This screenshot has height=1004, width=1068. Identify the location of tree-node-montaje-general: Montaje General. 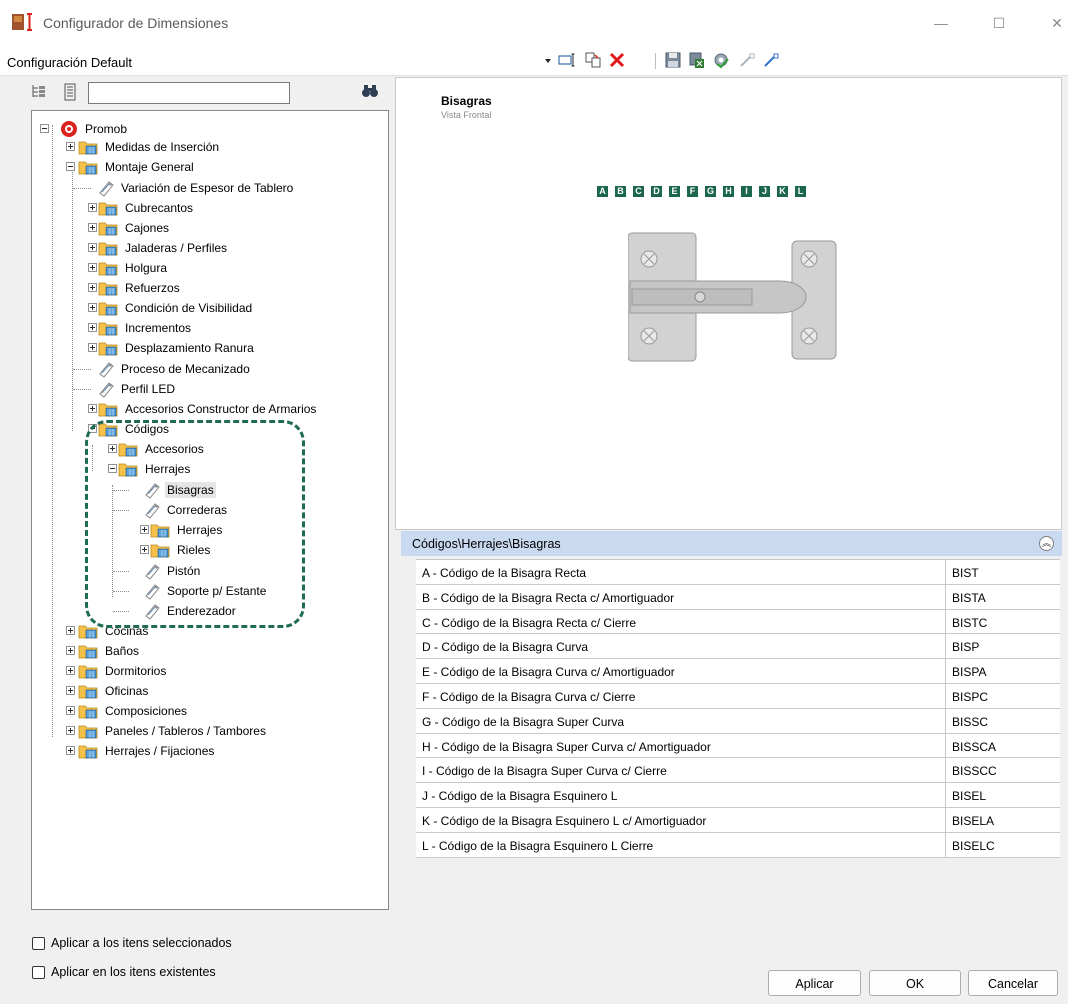
(137, 167).